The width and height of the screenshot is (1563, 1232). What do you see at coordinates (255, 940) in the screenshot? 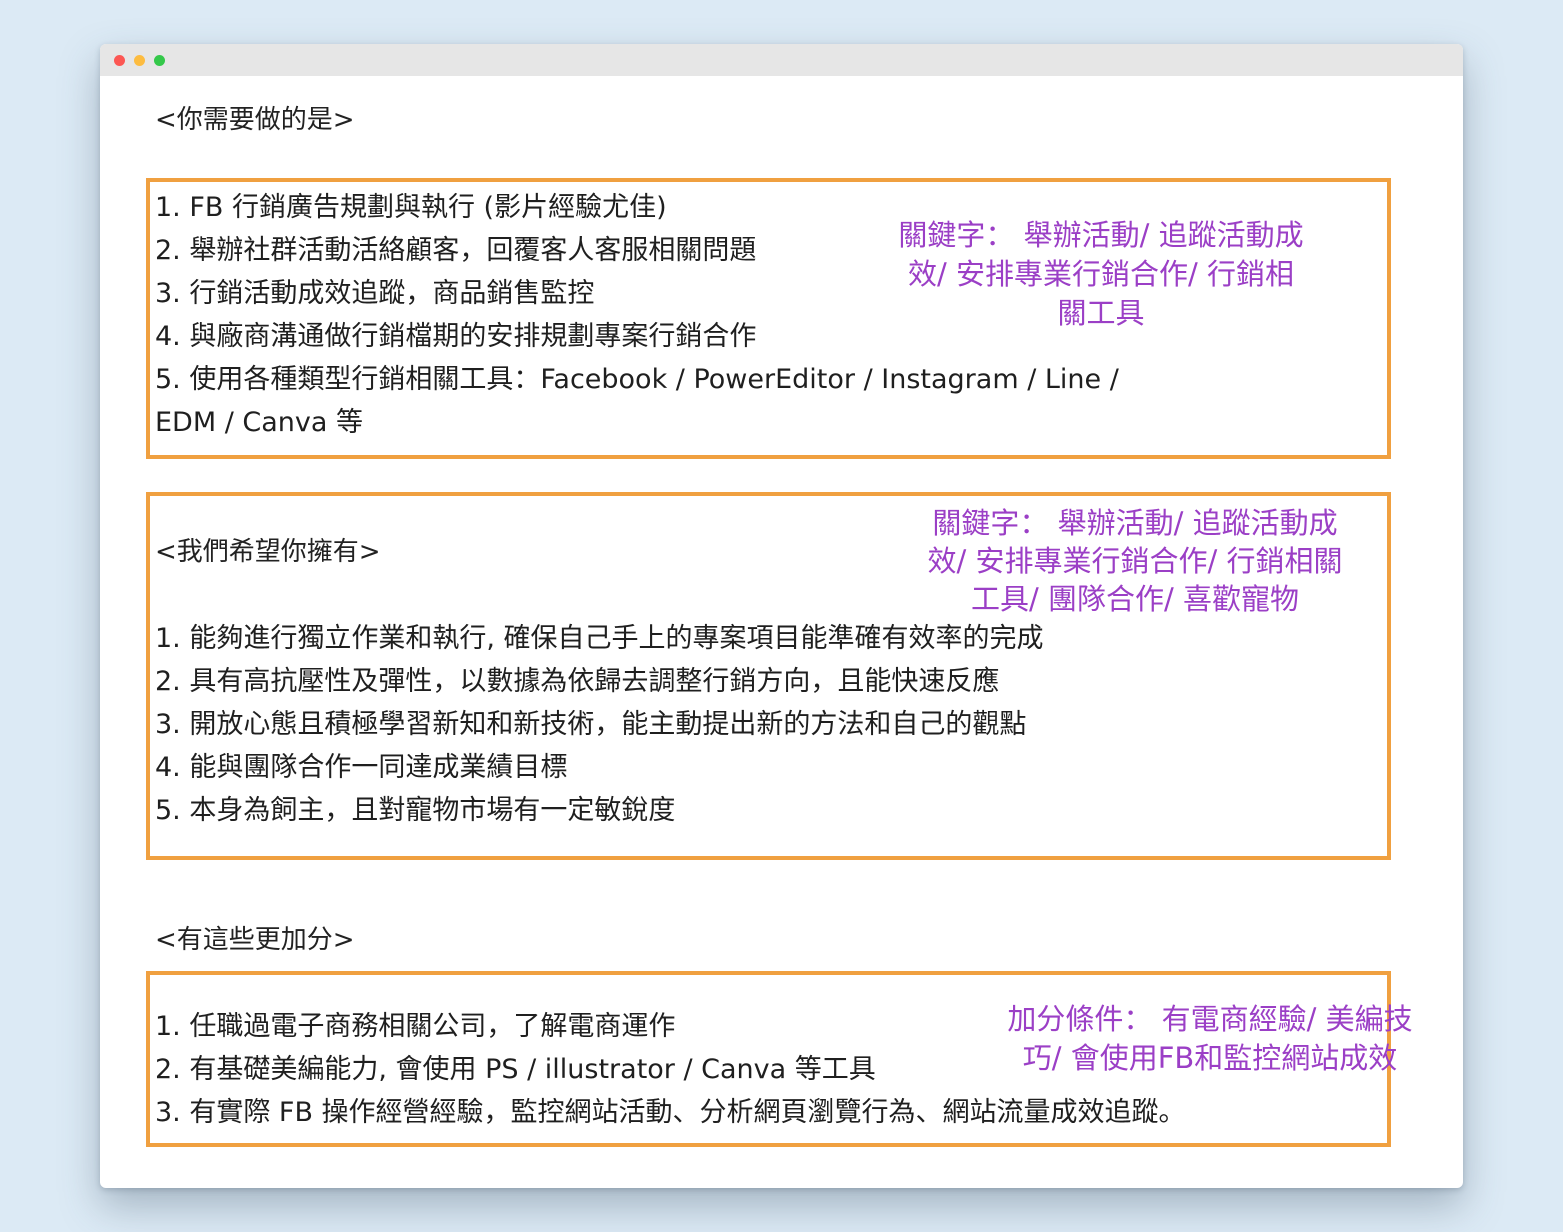
I see `section-heading-bonus: <有這些更加分>` at bounding box center [255, 940].